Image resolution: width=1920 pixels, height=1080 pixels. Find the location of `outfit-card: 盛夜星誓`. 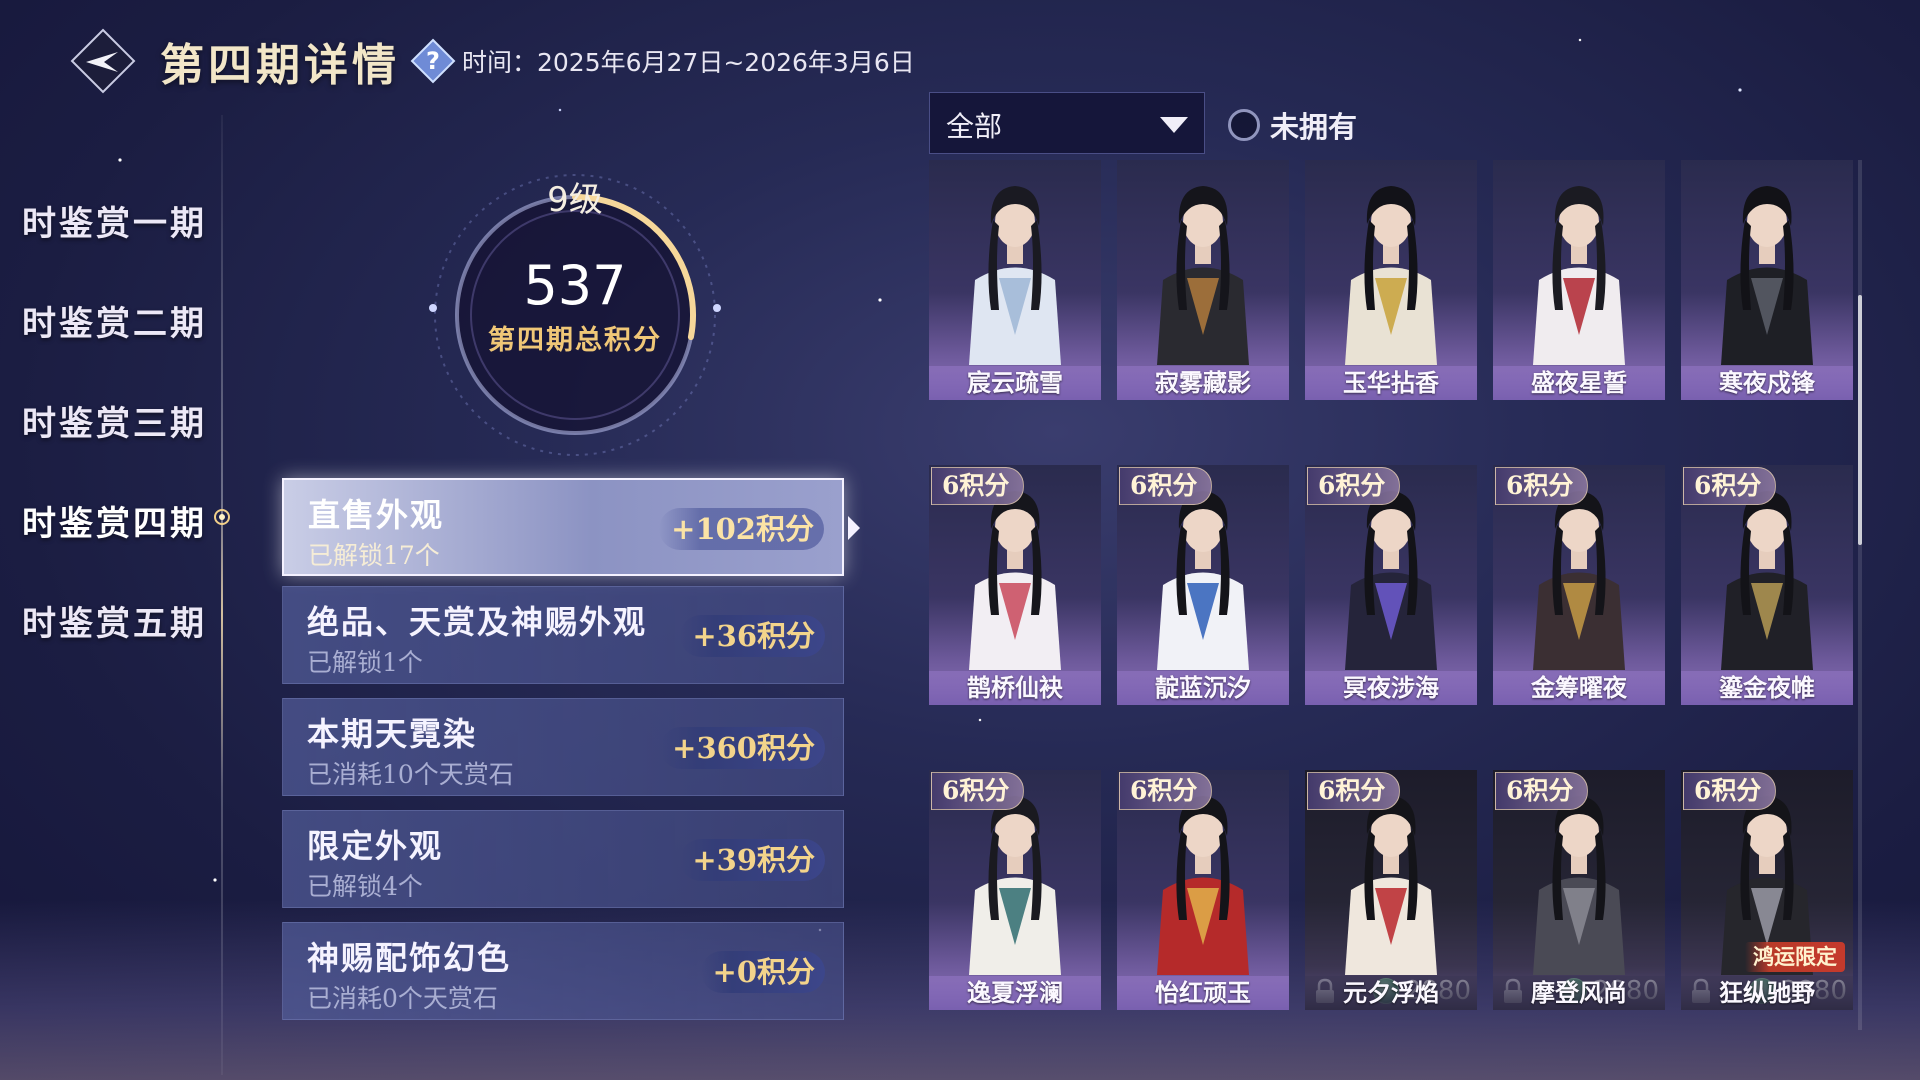

outfit-card: 盛夜星誓 is located at coordinates (1579, 280).